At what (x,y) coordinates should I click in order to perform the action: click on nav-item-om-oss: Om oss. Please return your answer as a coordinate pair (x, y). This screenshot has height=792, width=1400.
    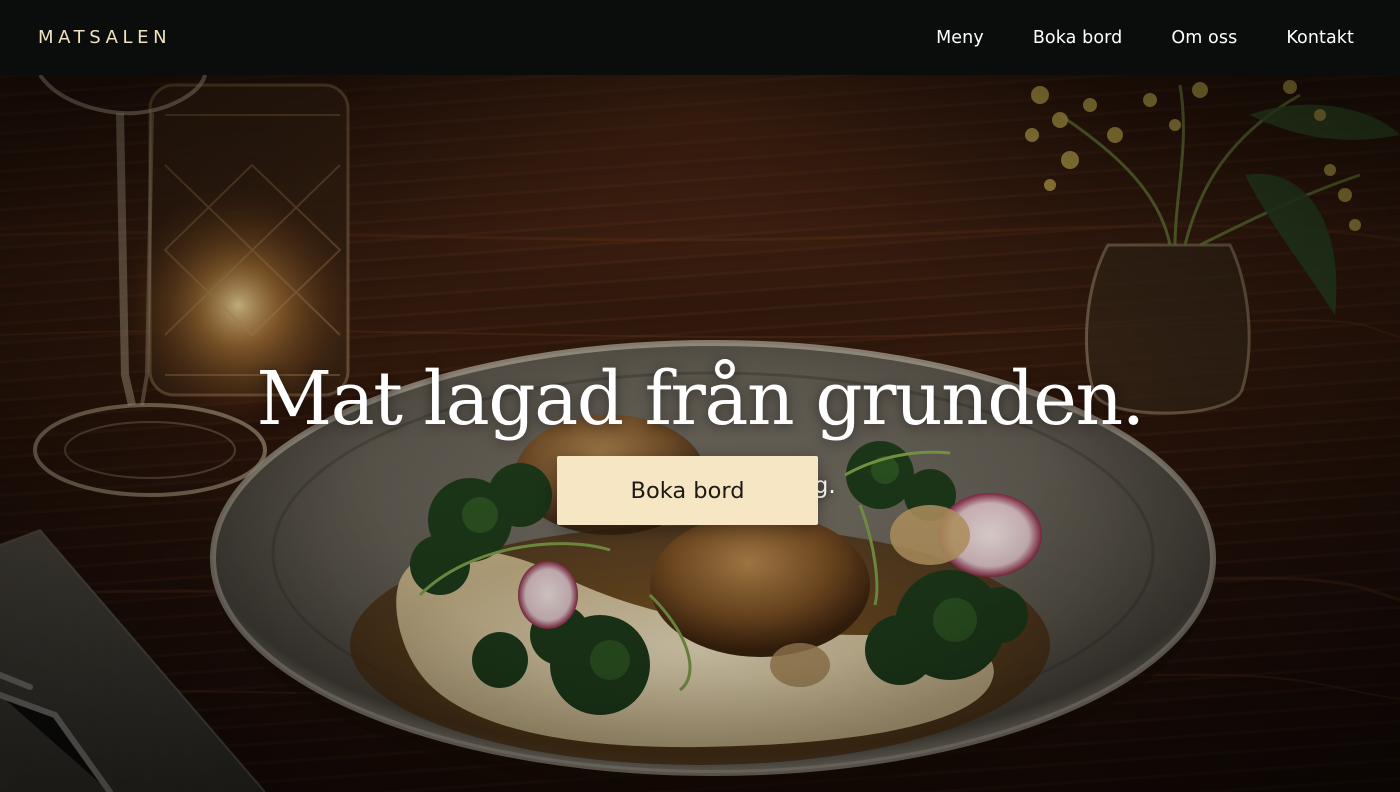
    Looking at the image, I should click on (1204, 38).